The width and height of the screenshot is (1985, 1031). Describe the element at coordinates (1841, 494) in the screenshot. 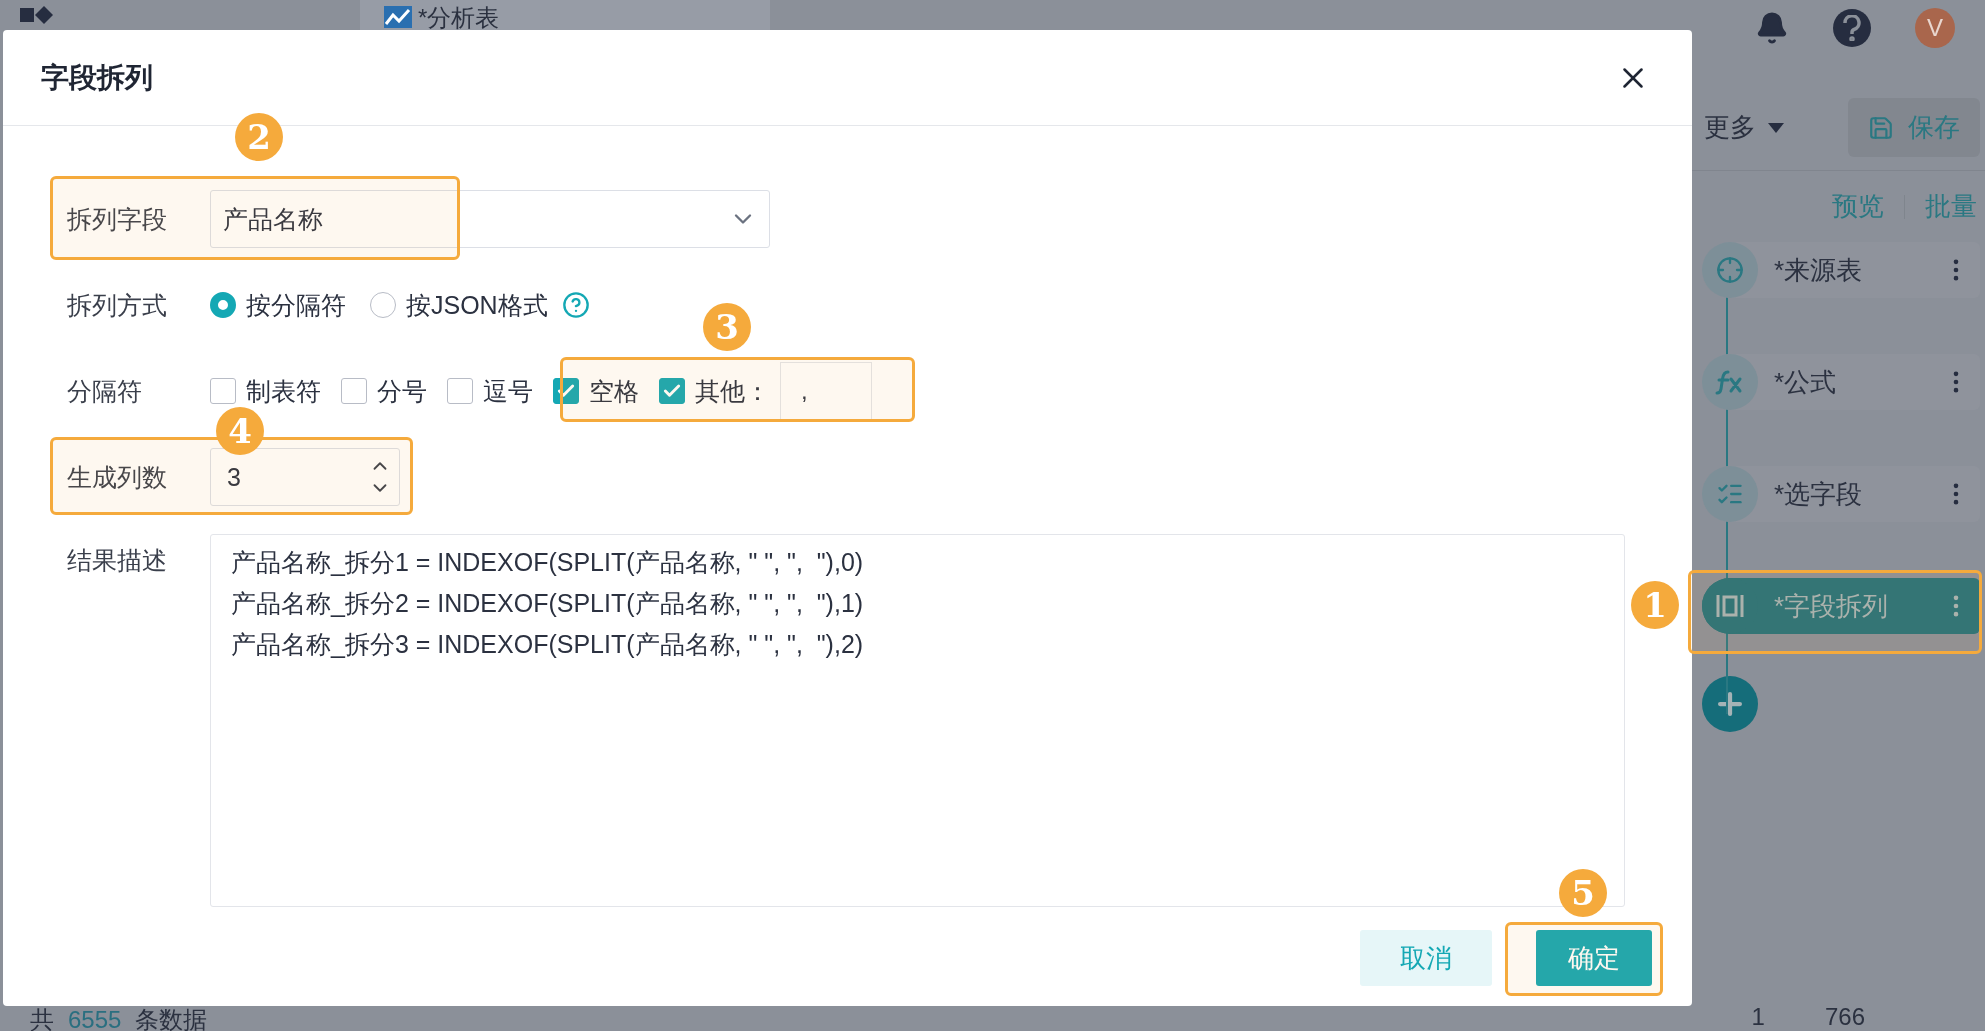

I see `flow-node: *选字段` at that location.